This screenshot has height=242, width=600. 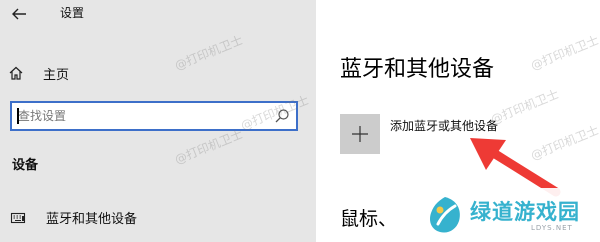 What do you see at coordinates (18, 116) in the screenshot?
I see `text-cursor` at bounding box center [18, 116].